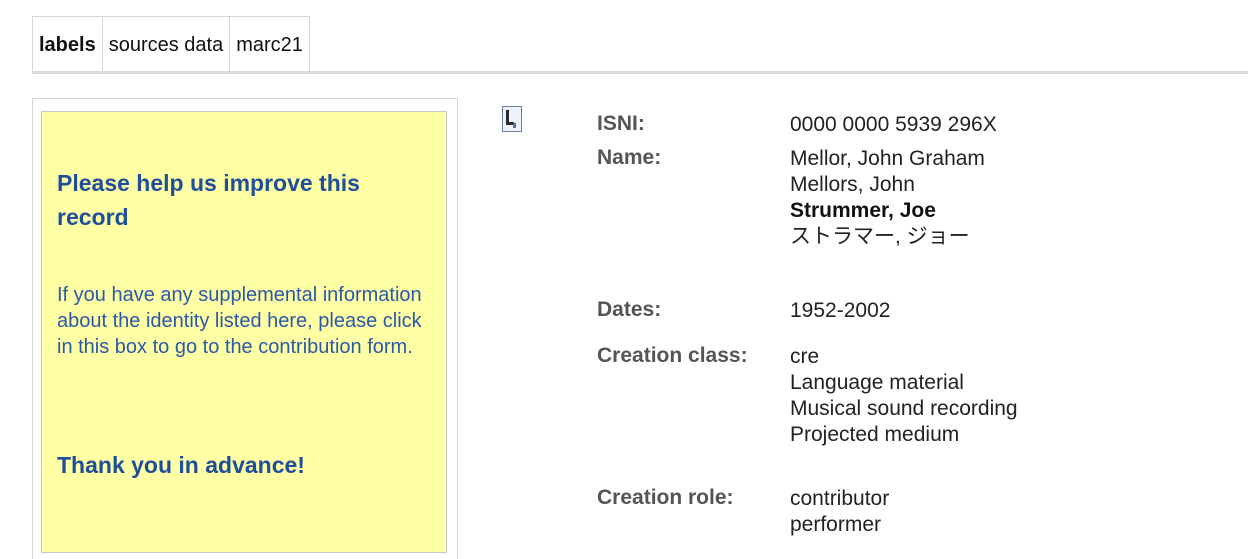  What do you see at coordinates (893, 124) in the screenshot?
I see `isni-value: 0000 0000 5939 296X` at bounding box center [893, 124].